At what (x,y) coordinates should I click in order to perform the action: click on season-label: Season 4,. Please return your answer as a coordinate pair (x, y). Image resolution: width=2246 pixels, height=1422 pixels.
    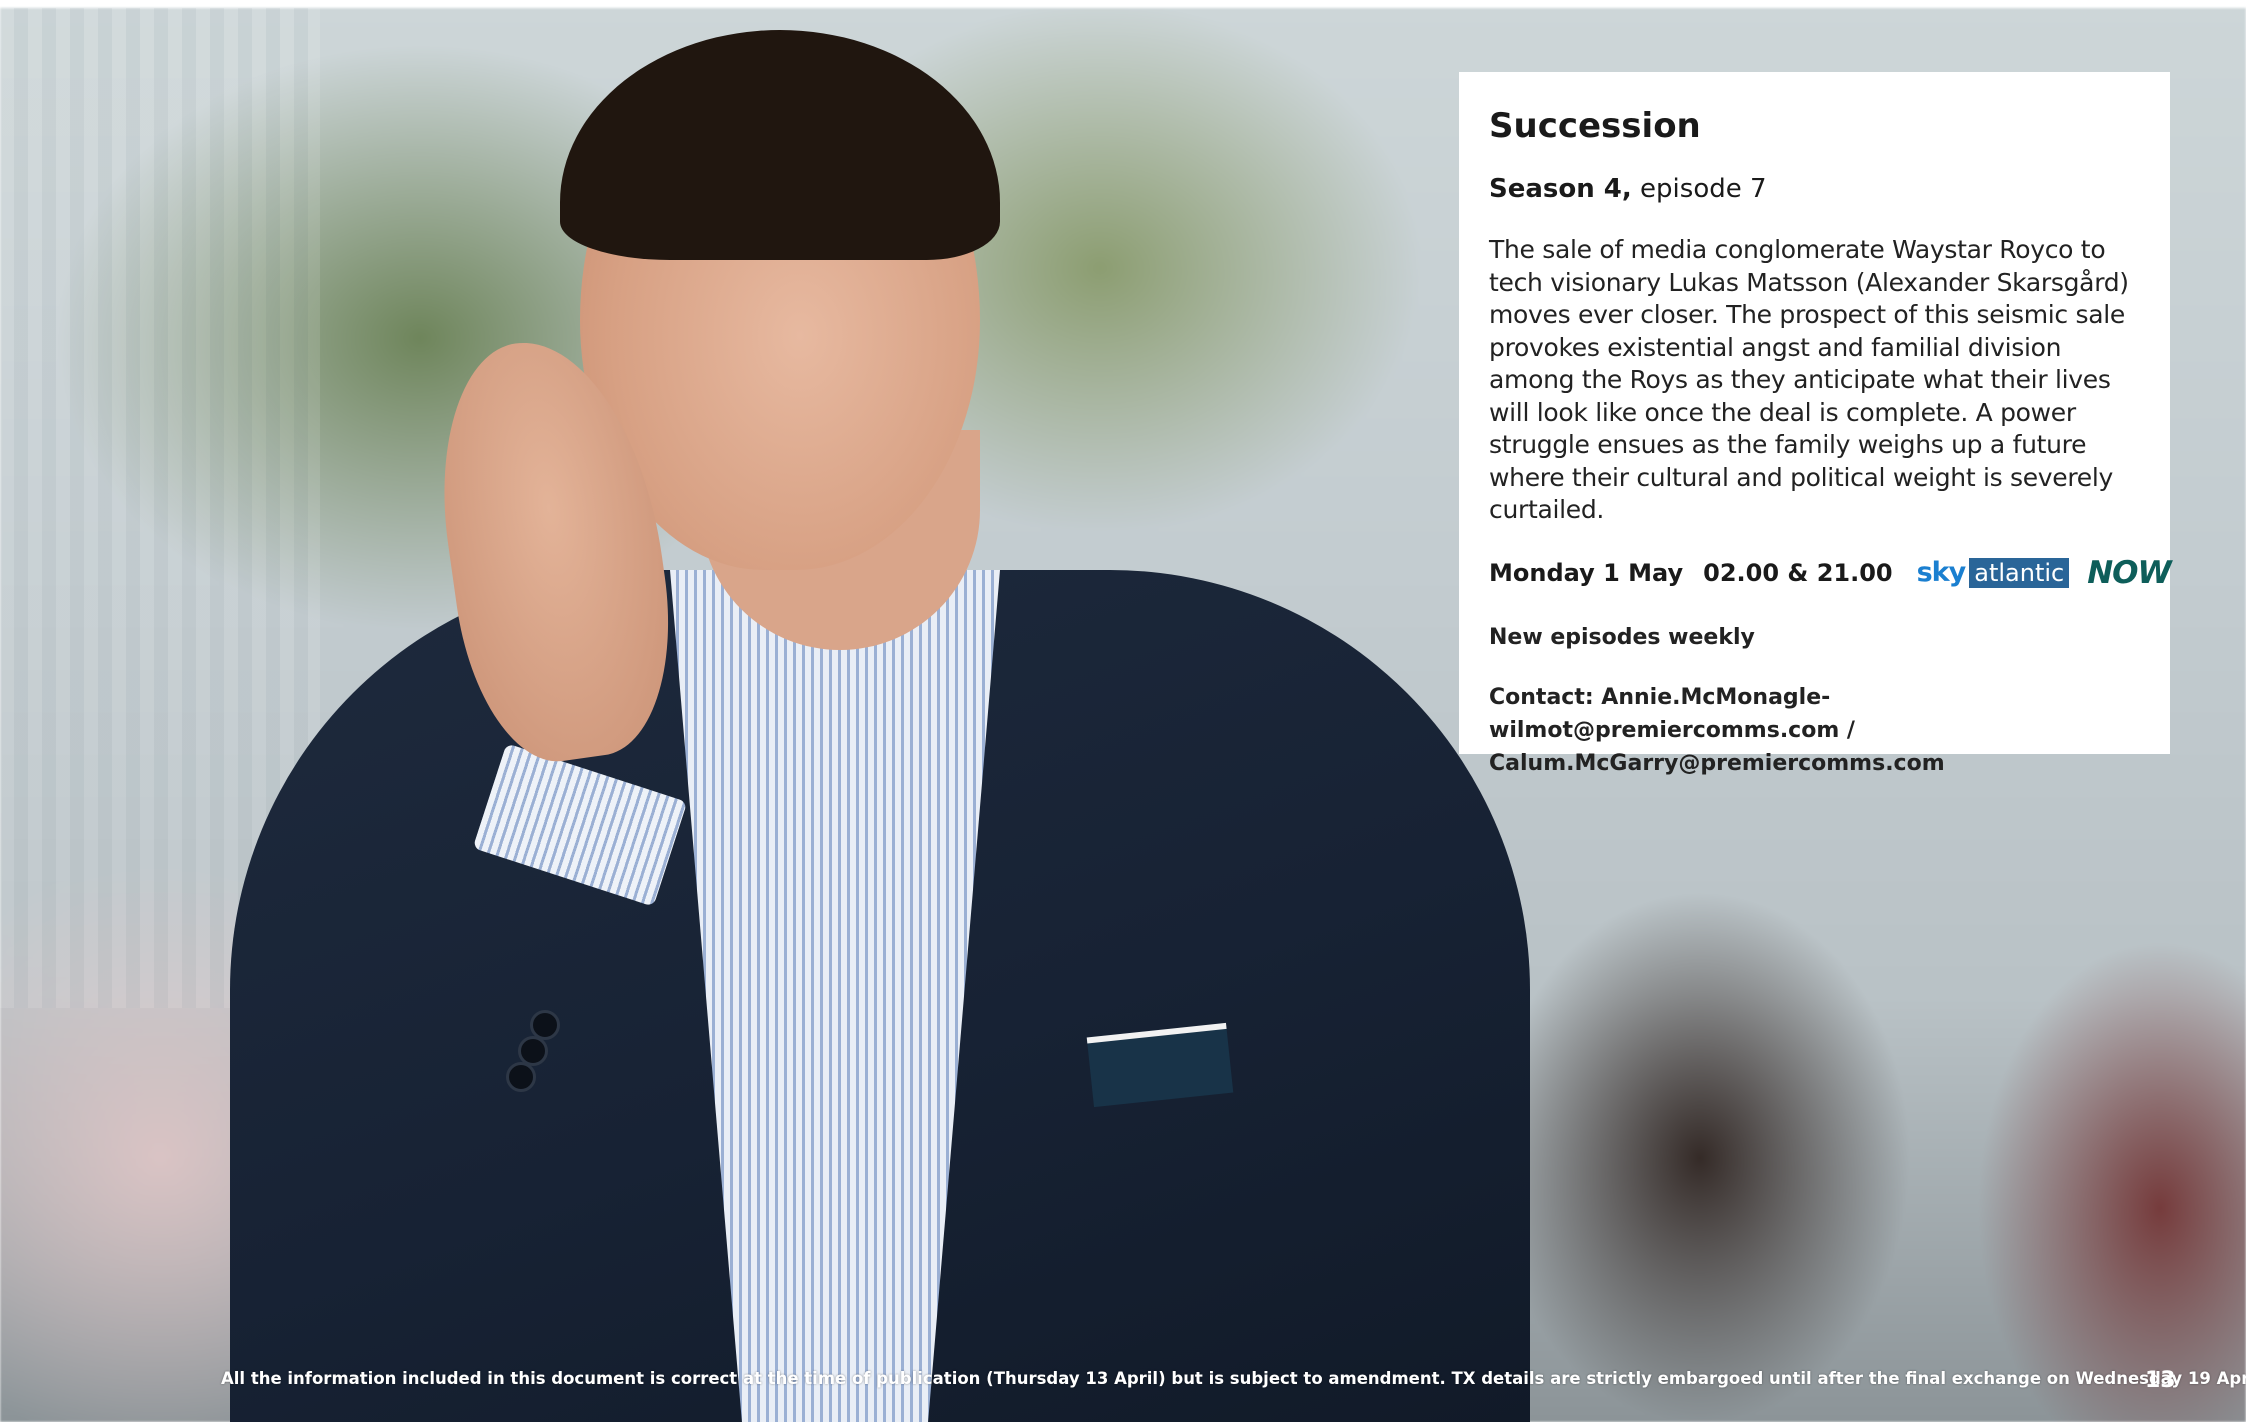
    Looking at the image, I should click on (1560, 189).